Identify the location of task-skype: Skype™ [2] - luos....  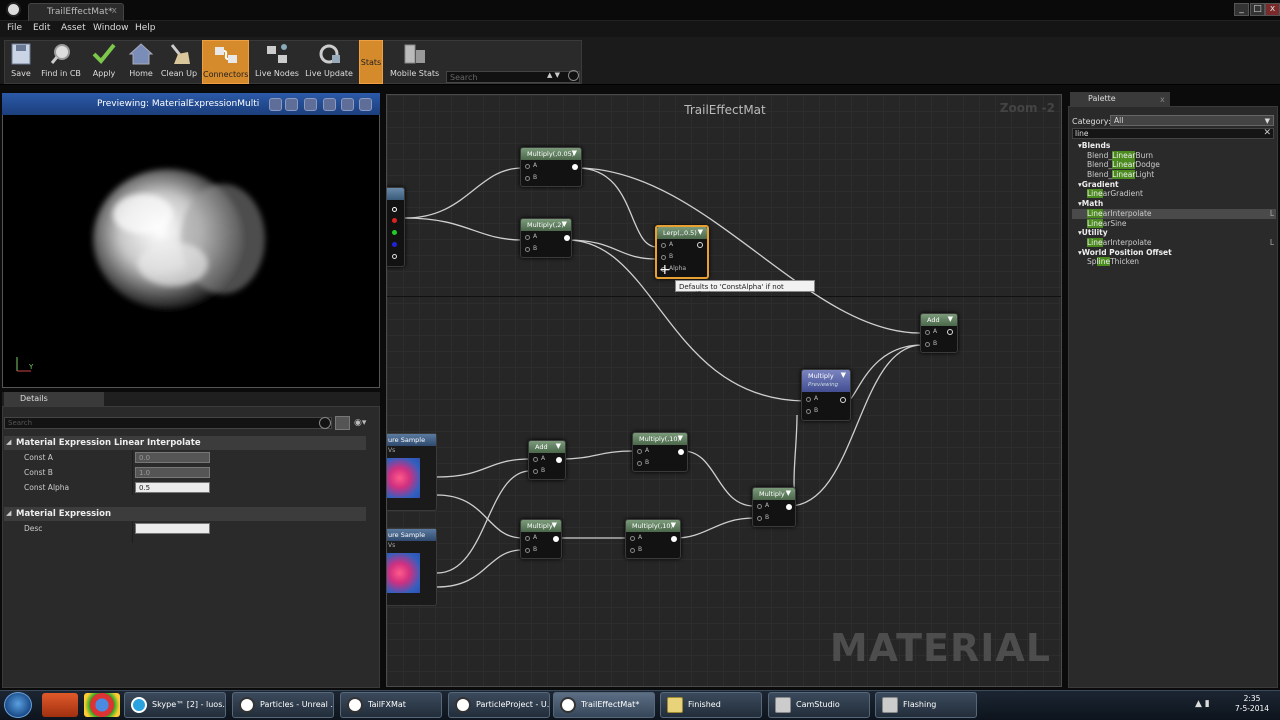
(175, 705).